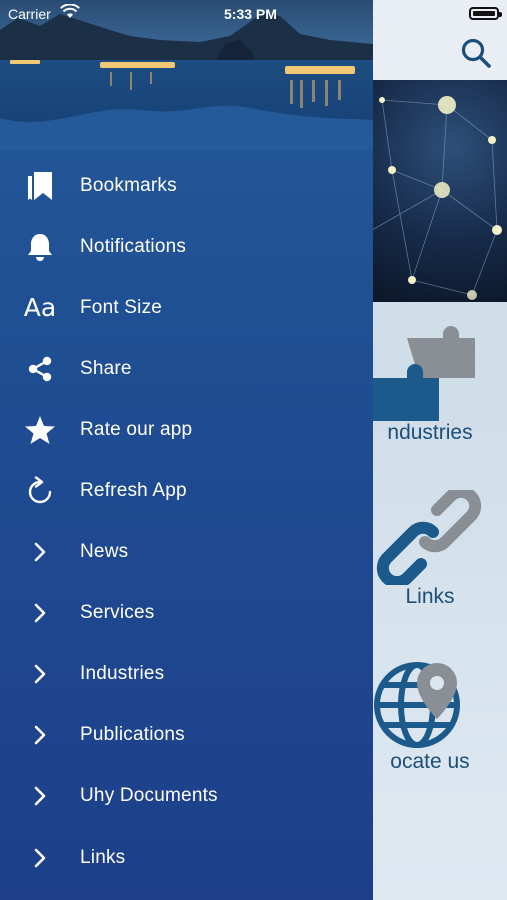 This screenshot has width=507, height=900. What do you see at coordinates (250, 14) in the screenshot?
I see `clock: 5:33 PM` at bounding box center [250, 14].